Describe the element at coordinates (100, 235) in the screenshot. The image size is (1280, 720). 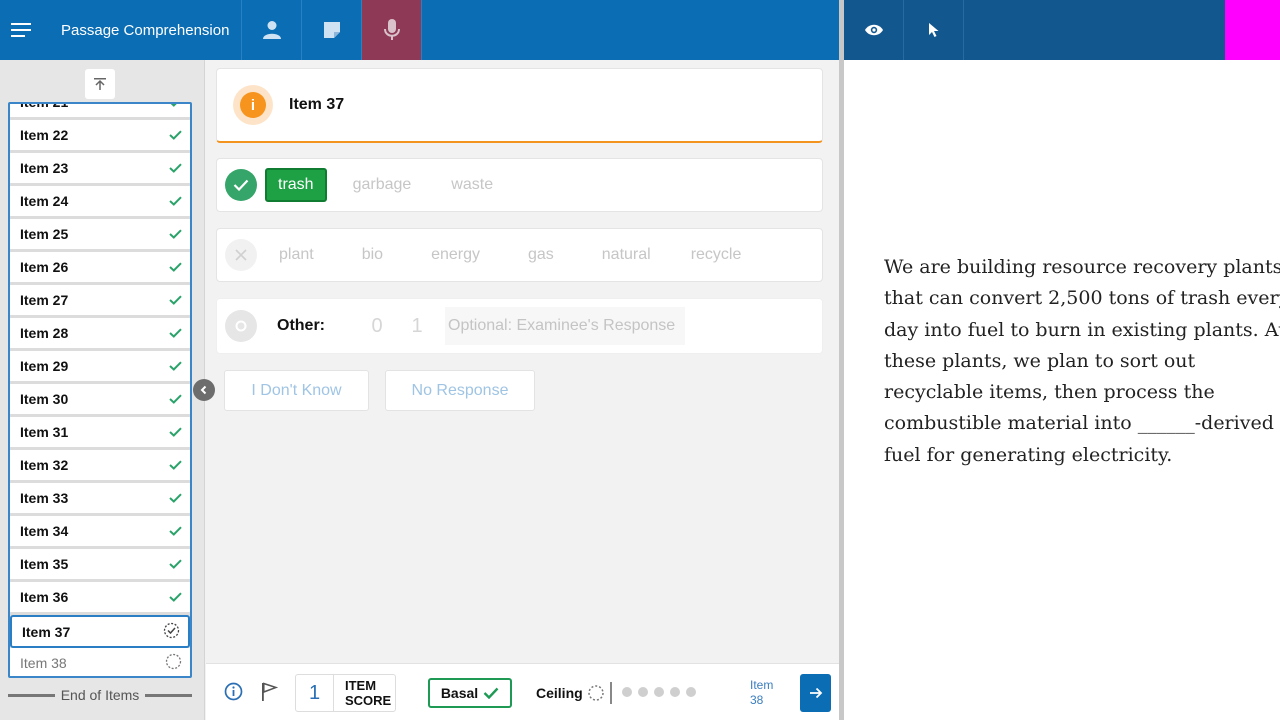
I see `sidebar-item: Item 25` at that location.